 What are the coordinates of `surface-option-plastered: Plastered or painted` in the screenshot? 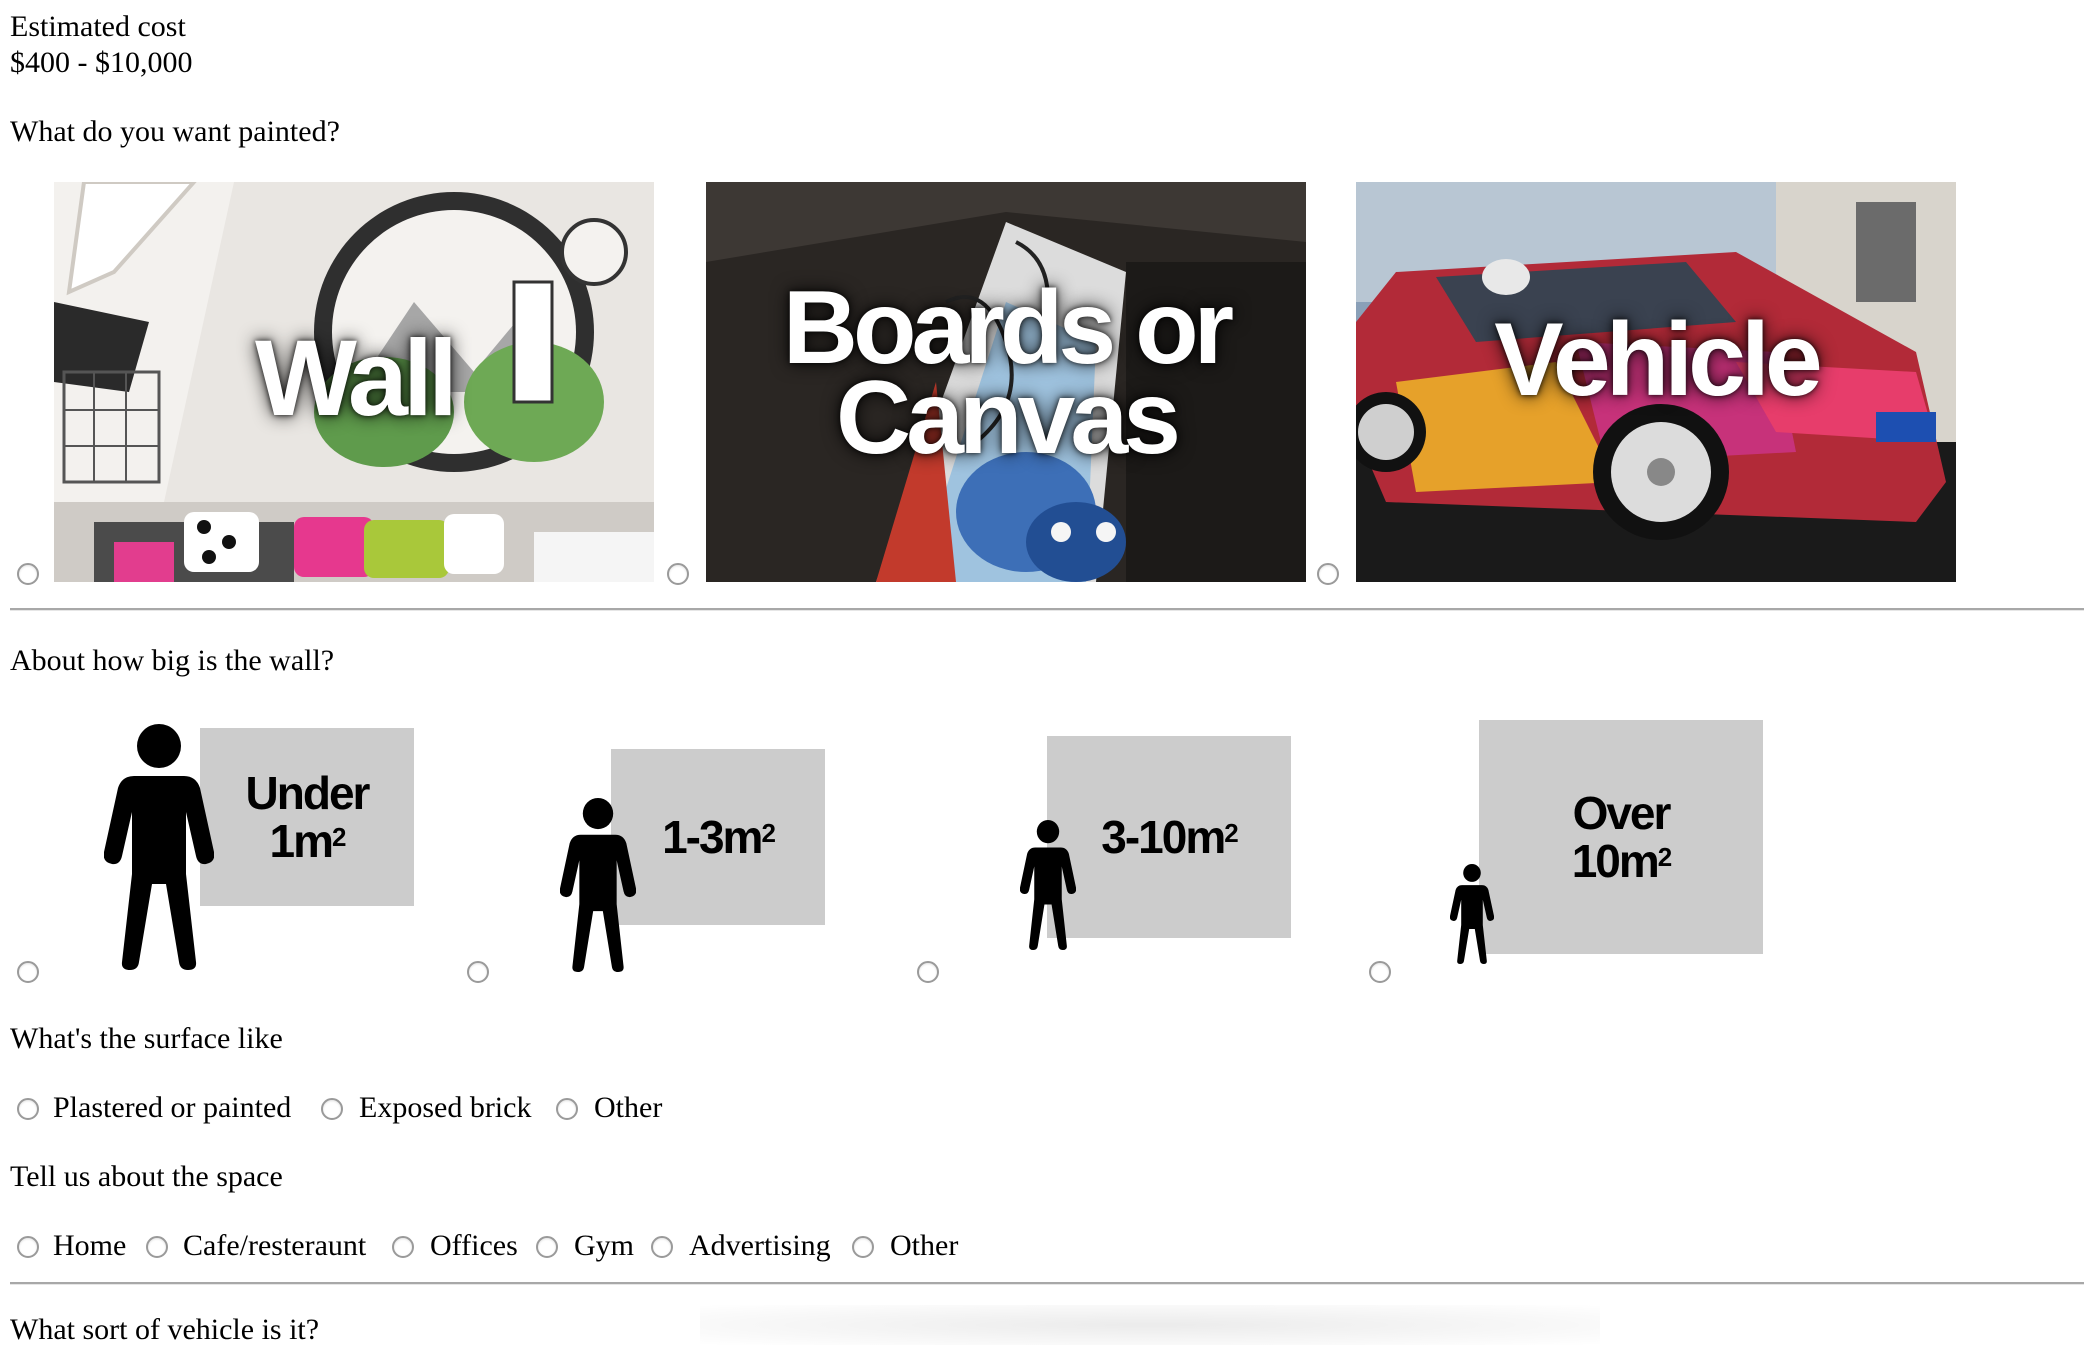 It's located at (172, 1108).